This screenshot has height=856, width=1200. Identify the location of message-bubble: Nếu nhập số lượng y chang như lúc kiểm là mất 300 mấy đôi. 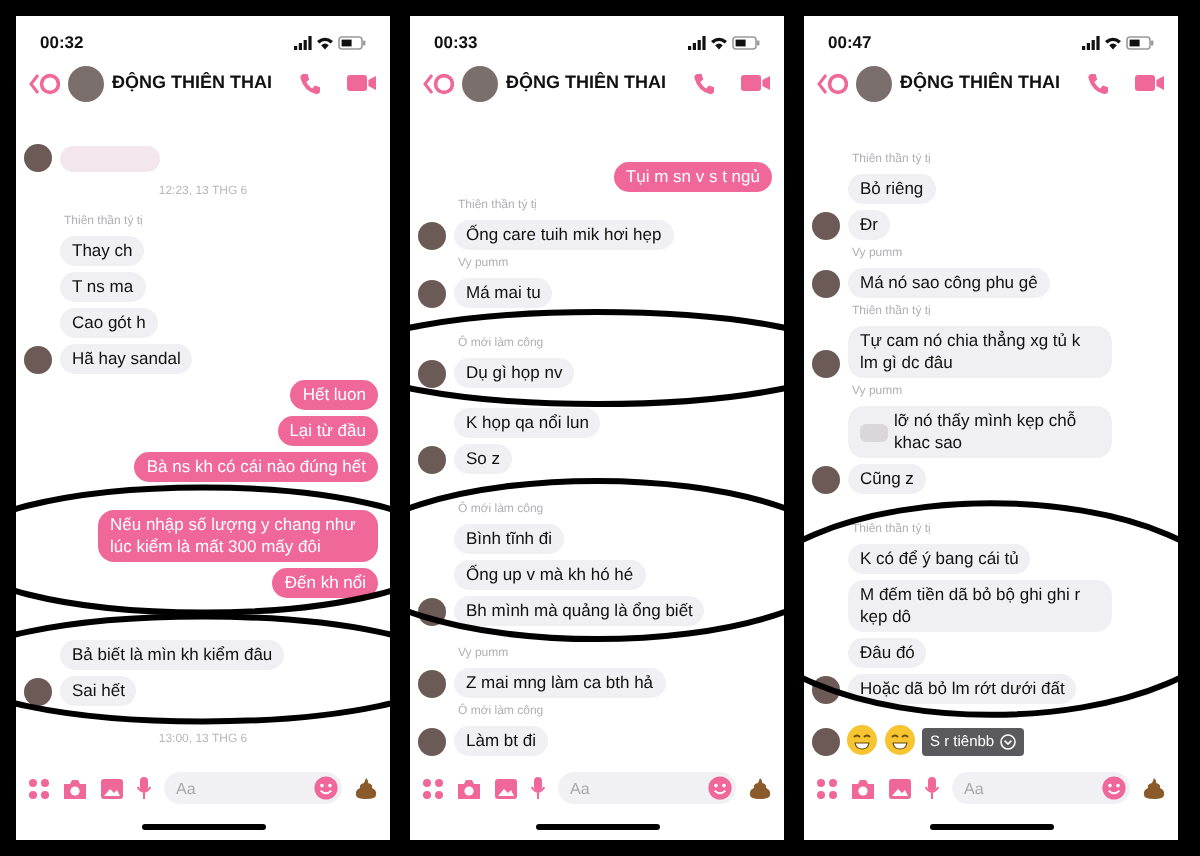
(238, 536).